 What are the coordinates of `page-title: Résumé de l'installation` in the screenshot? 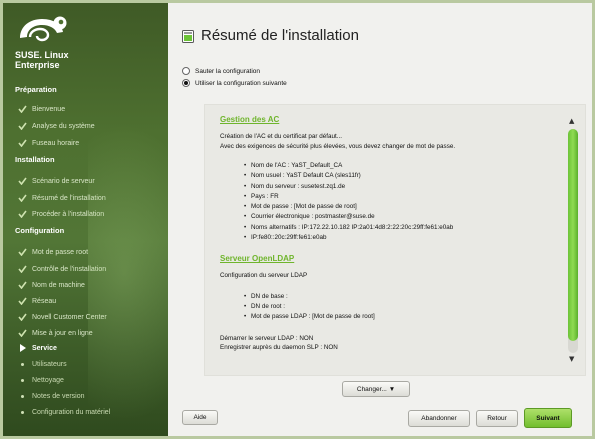 It's located at (280, 35).